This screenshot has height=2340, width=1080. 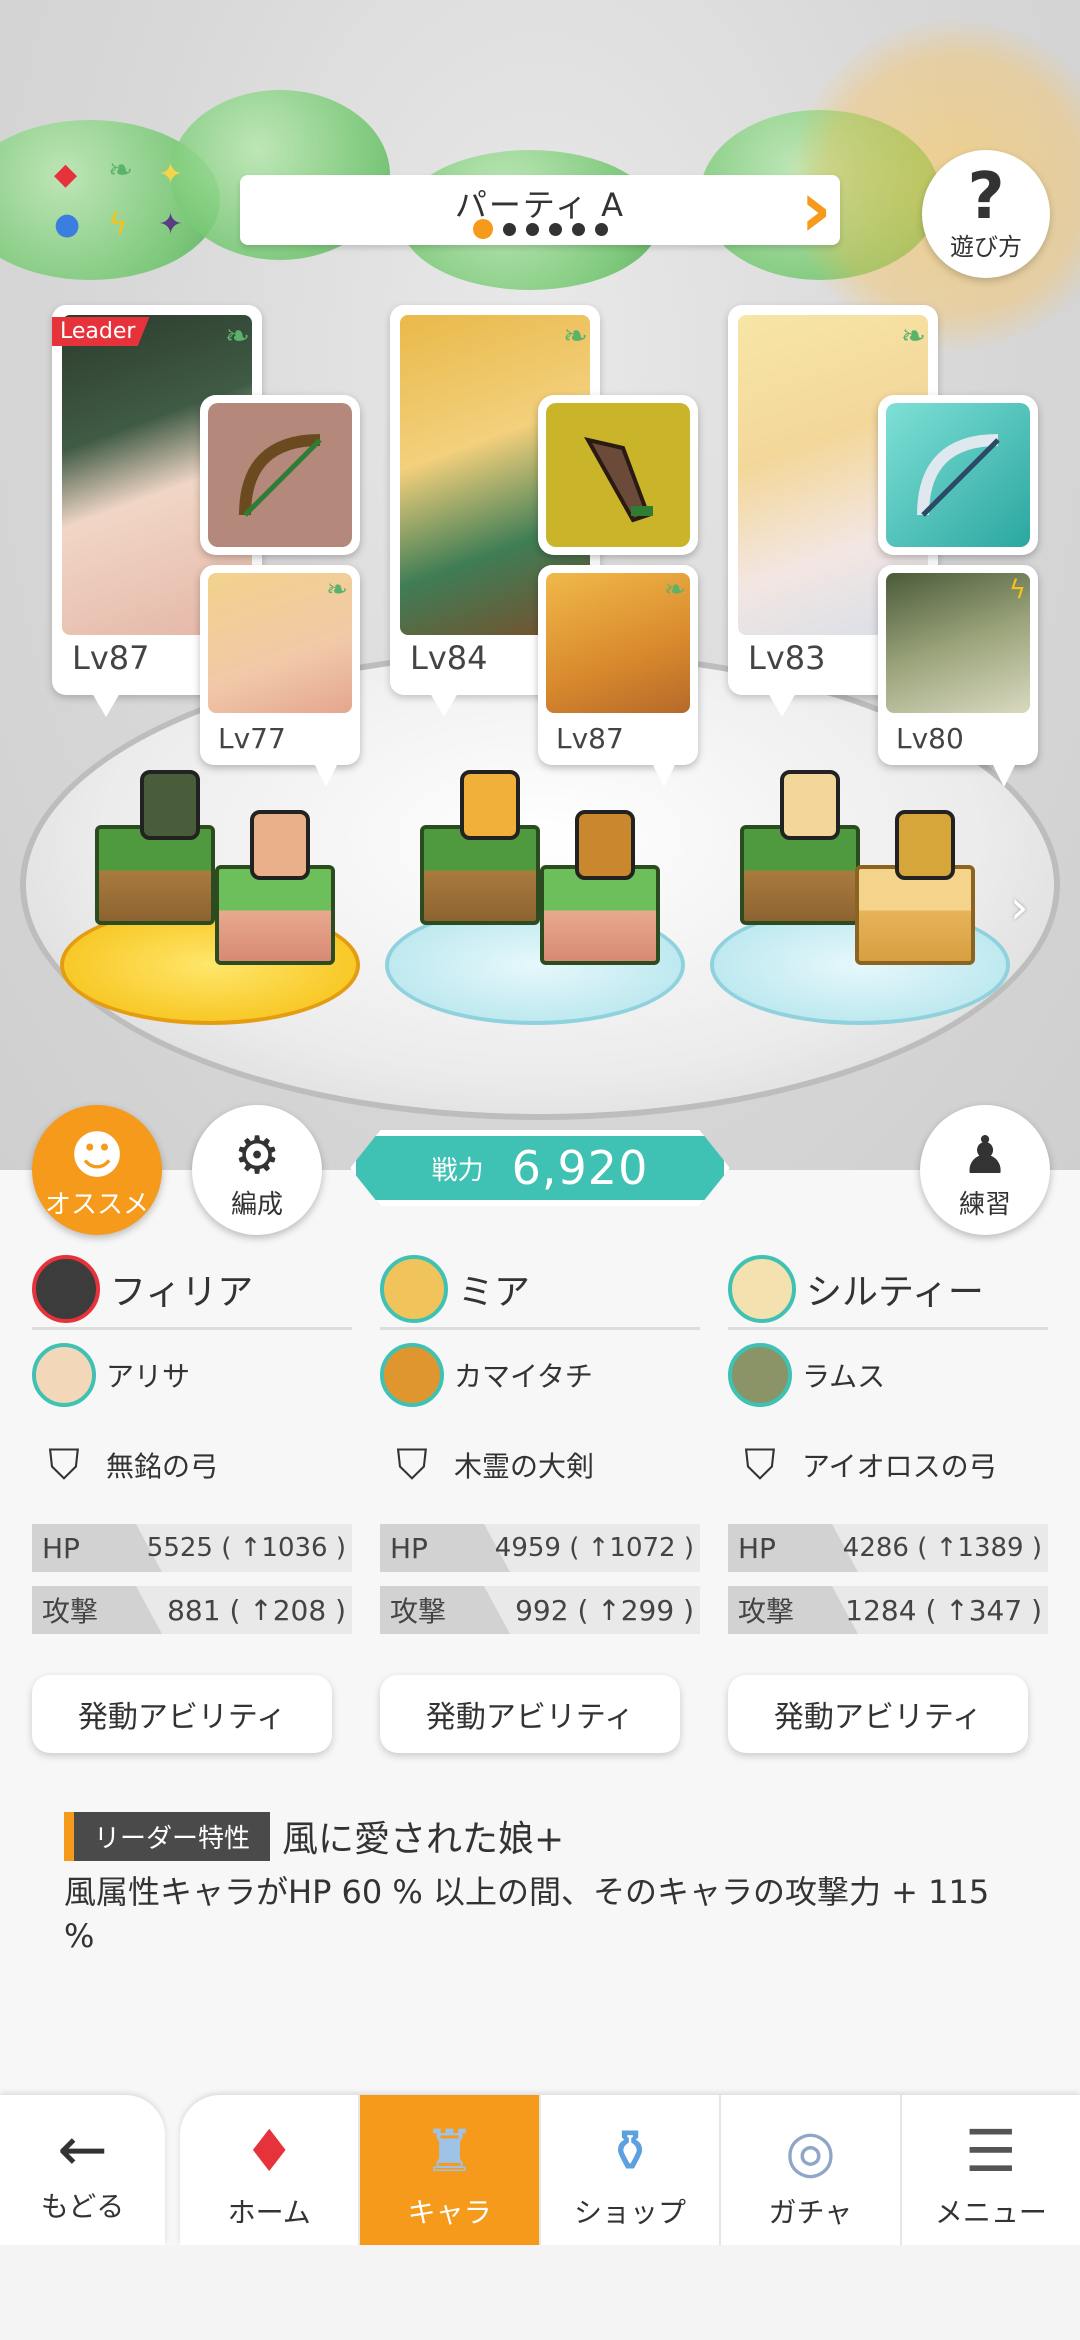 What do you see at coordinates (192, 1375) in the screenshot?
I see `sub-member-row: アリサ` at bounding box center [192, 1375].